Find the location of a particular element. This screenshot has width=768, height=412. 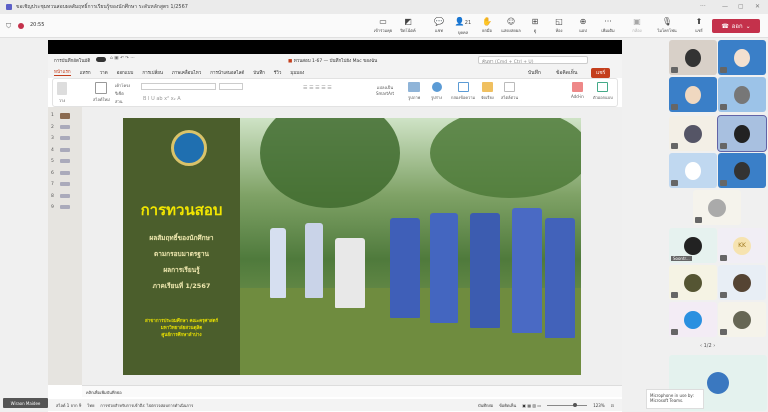

font-size-select is located at coordinates (231, 86).